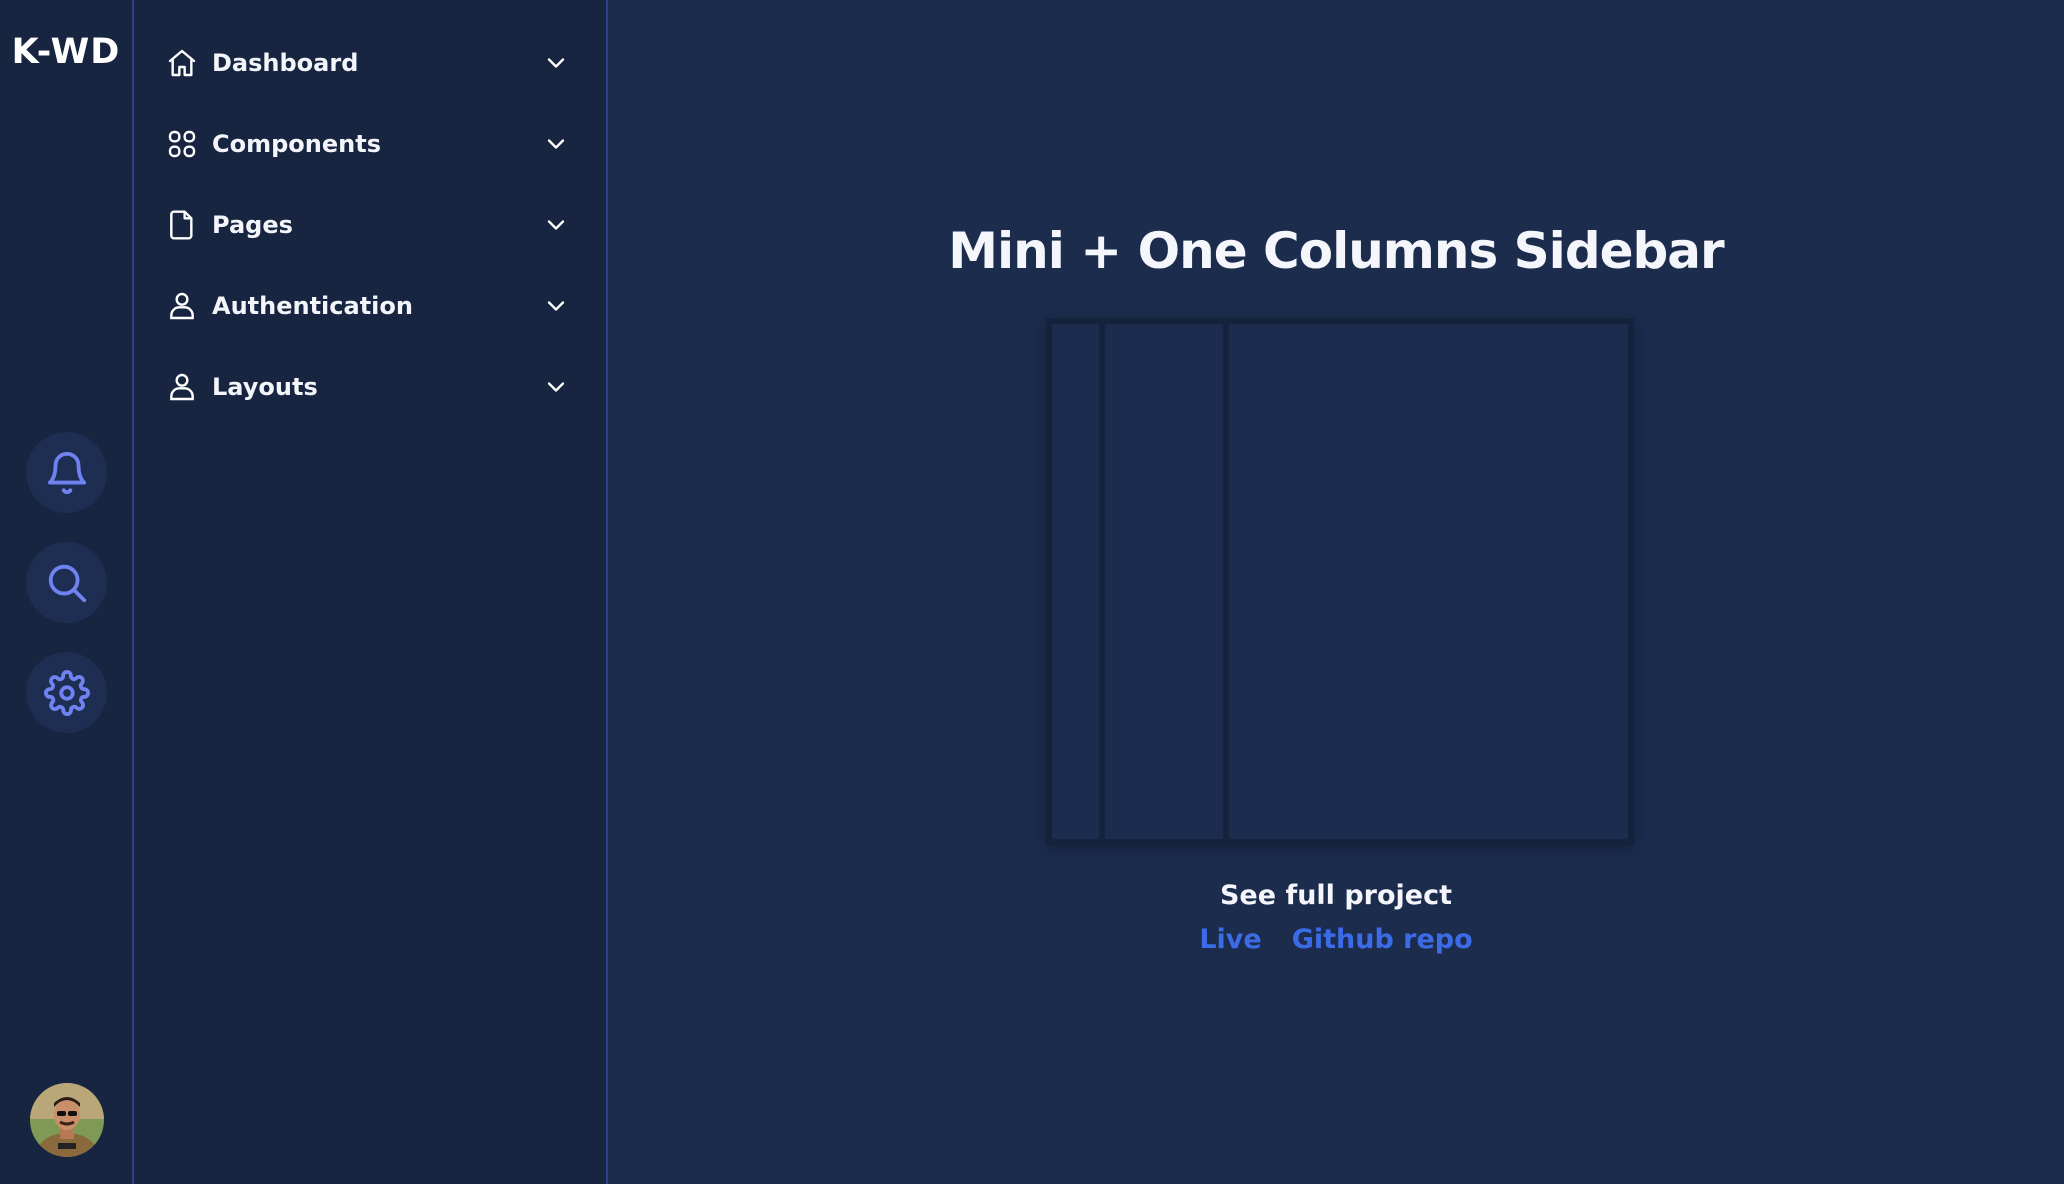 The height and width of the screenshot is (1184, 2064). What do you see at coordinates (1075, 581) in the screenshot?
I see `preview-mini-column` at bounding box center [1075, 581].